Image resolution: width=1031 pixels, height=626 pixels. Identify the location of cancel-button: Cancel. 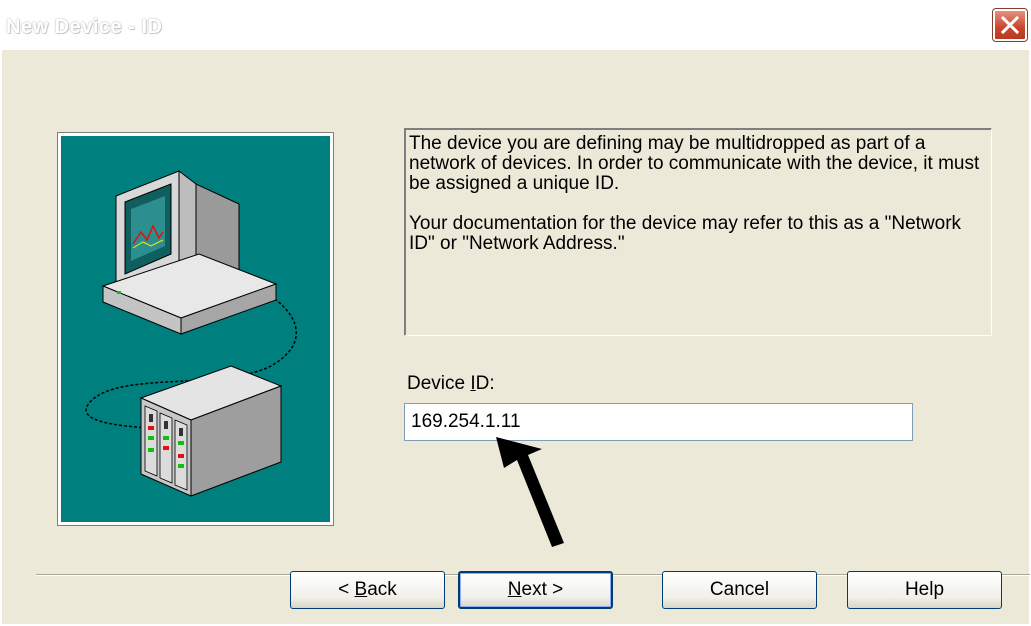
(739, 590).